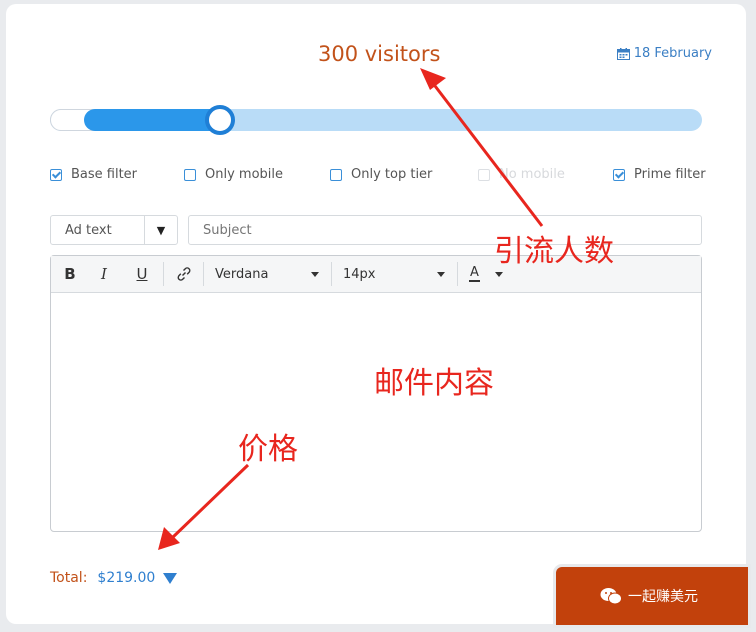 The height and width of the screenshot is (632, 756). I want to click on subject-input, so click(445, 230).